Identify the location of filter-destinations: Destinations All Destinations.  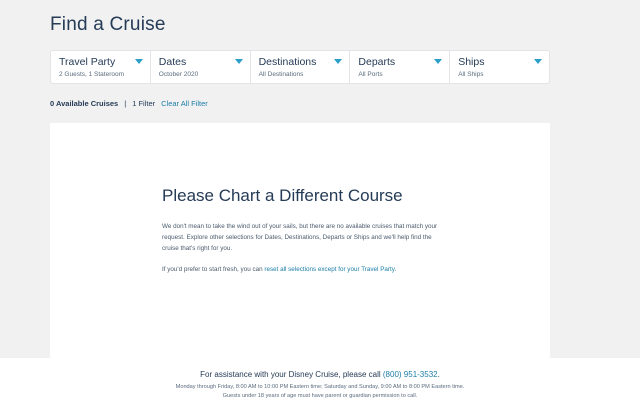
(301, 67).